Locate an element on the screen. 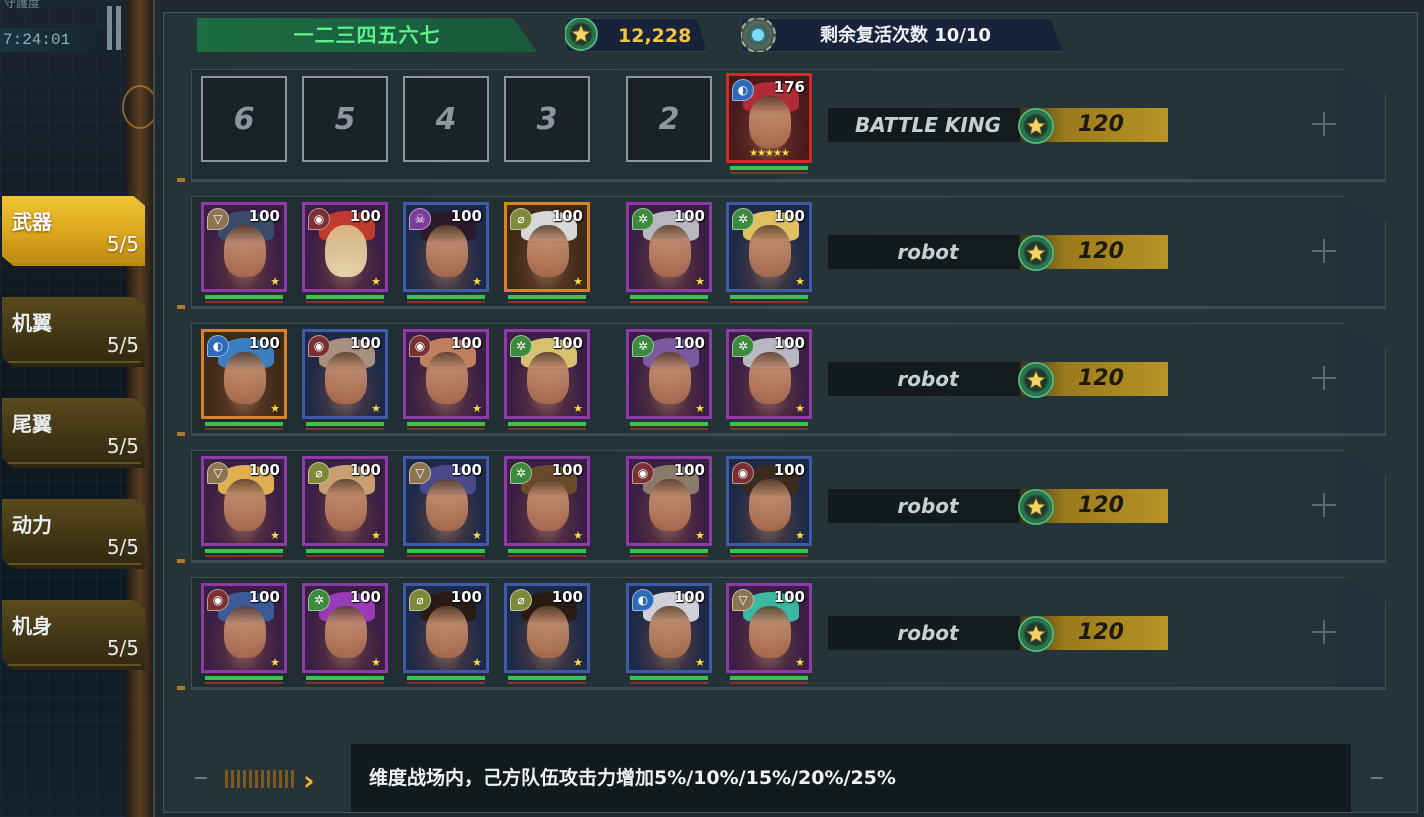  boss-hero-slot: ◐ 176 ★★★★★ is located at coordinates (769, 124).